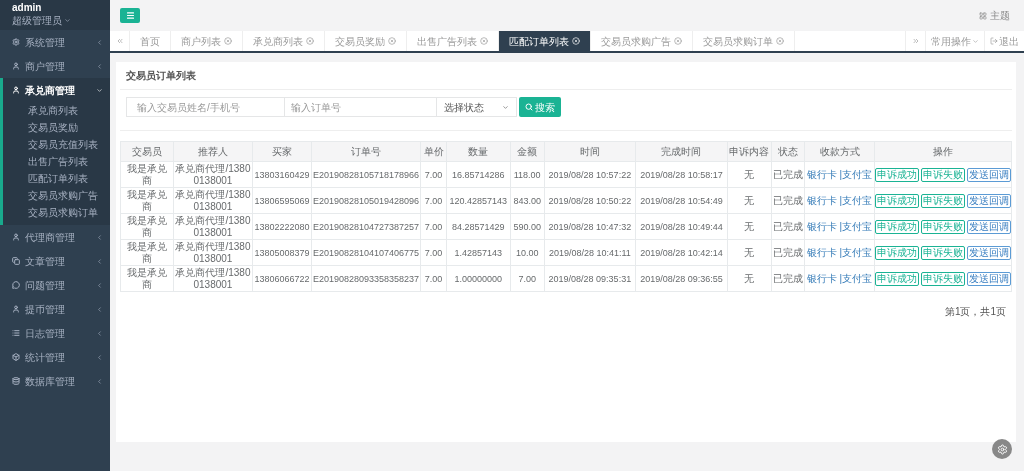 Image resolution: width=1024 pixels, height=471 pixels. I want to click on column-header: 买家, so click(282, 151).